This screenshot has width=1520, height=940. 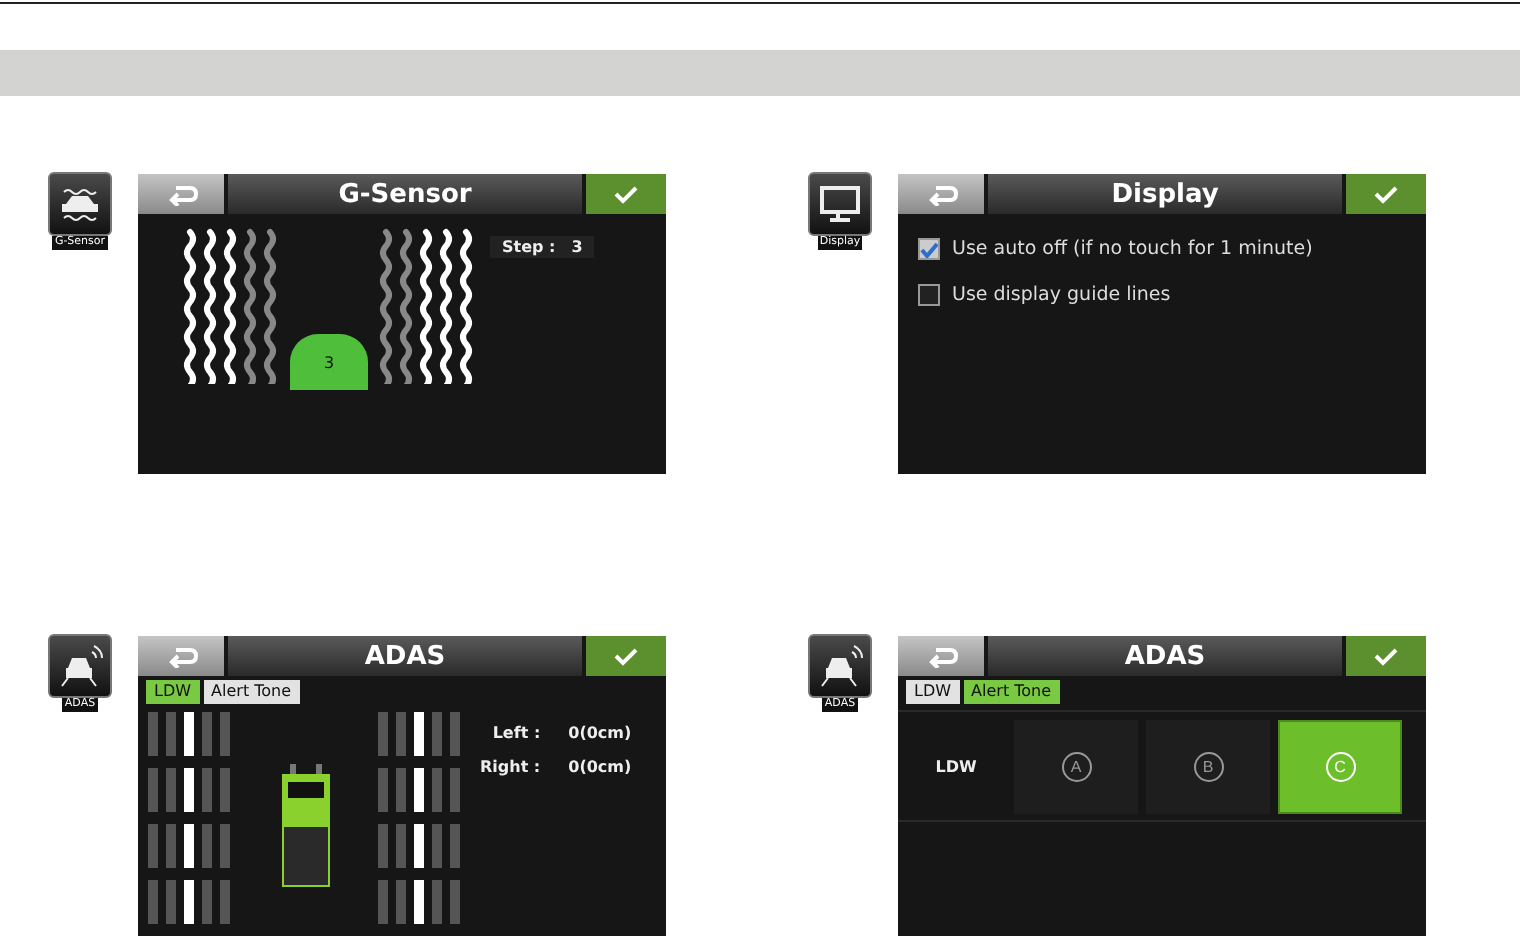 What do you see at coordinates (1061, 295) in the screenshot?
I see `option-label: Use display guide lines` at bounding box center [1061, 295].